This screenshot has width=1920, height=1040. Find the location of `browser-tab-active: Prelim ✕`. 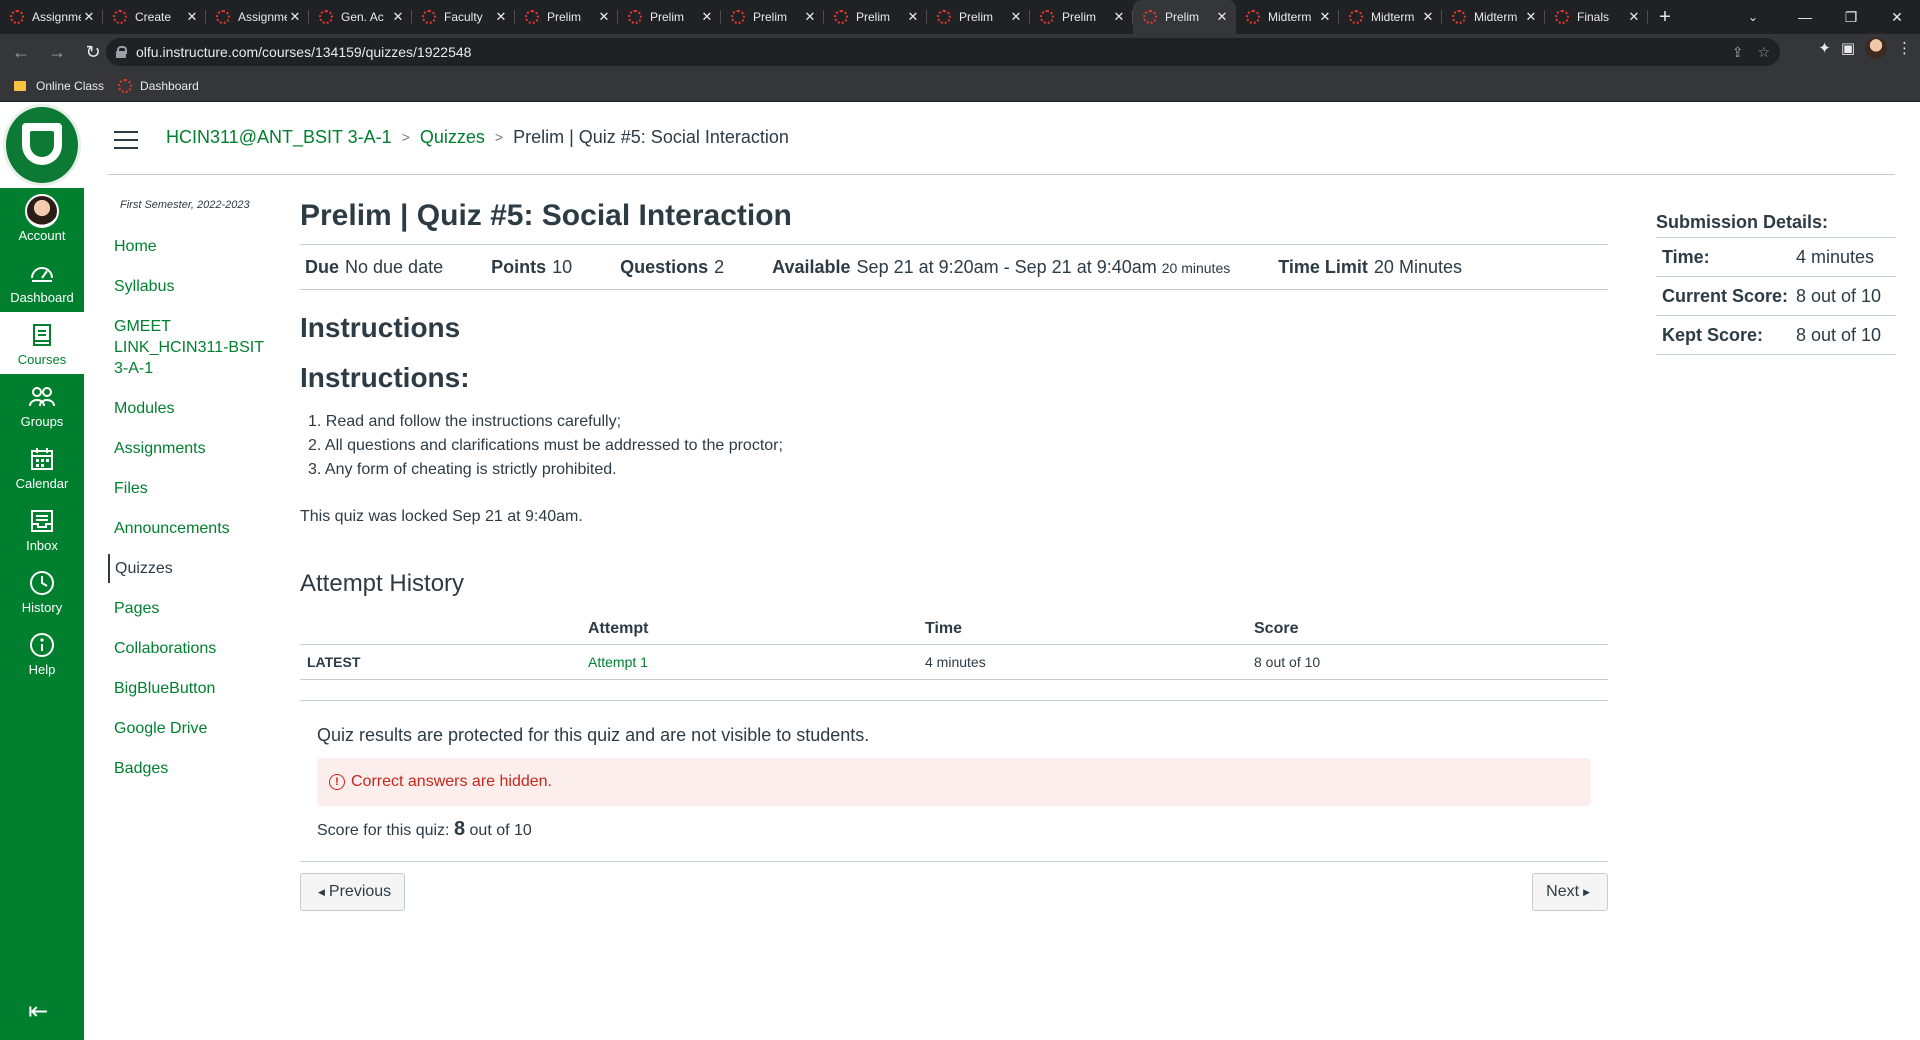

browser-tab-active: Prelim ✕ is located at coordinates (1184, 17).